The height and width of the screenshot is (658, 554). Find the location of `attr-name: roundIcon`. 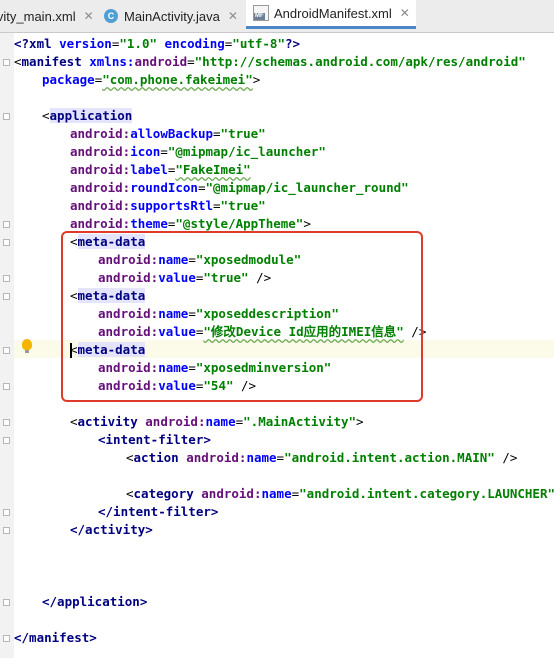

attr-name: roundIcon is located at coordinates (164, 187).